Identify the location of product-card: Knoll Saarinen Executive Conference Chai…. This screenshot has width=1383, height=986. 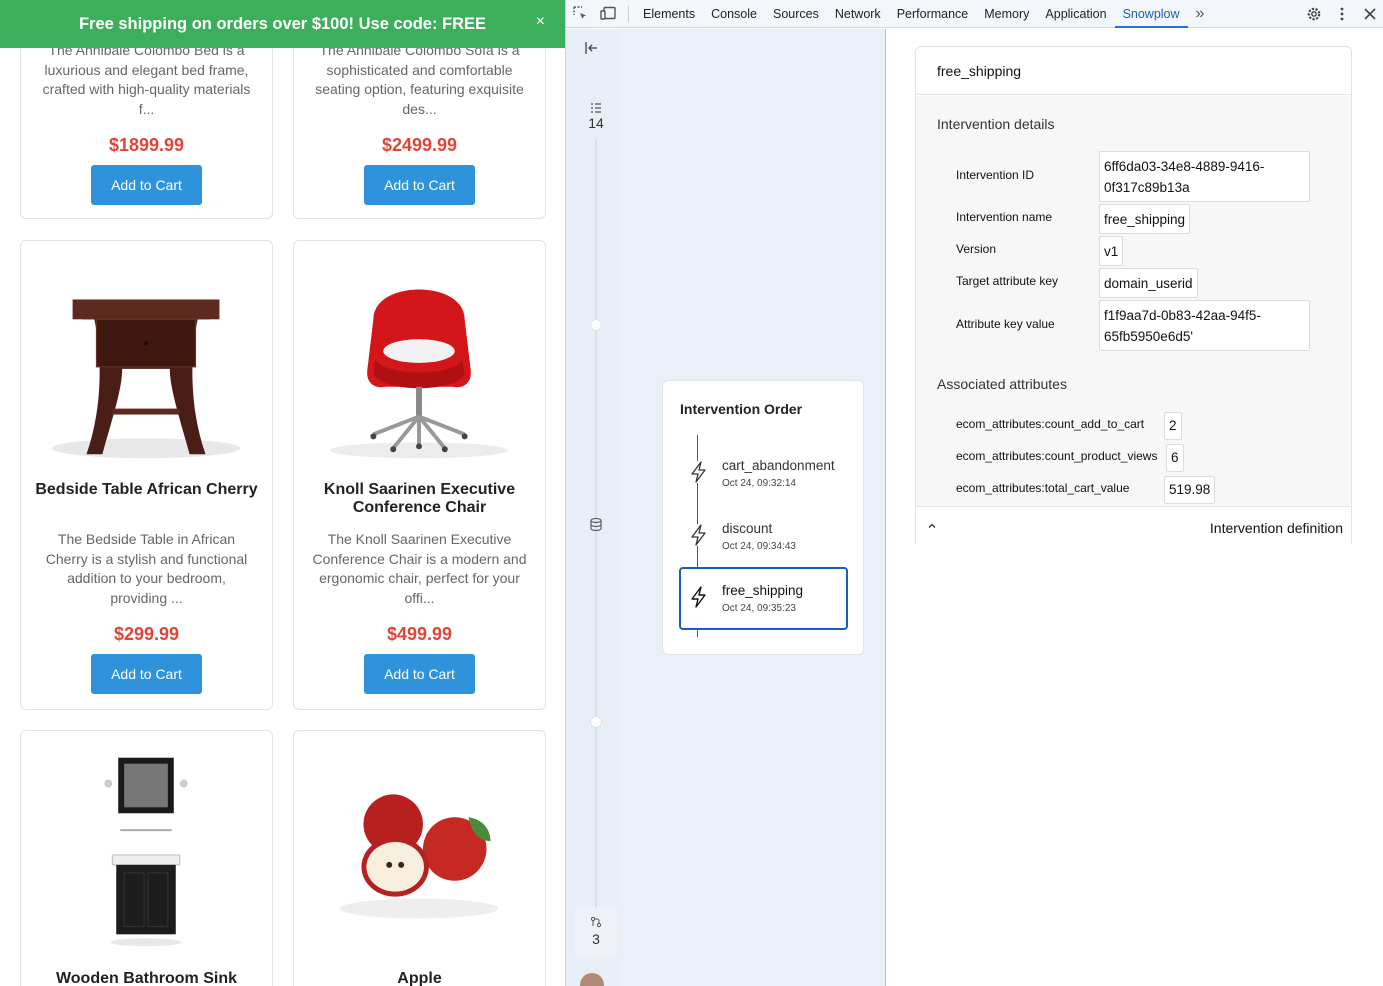
(419, 475).